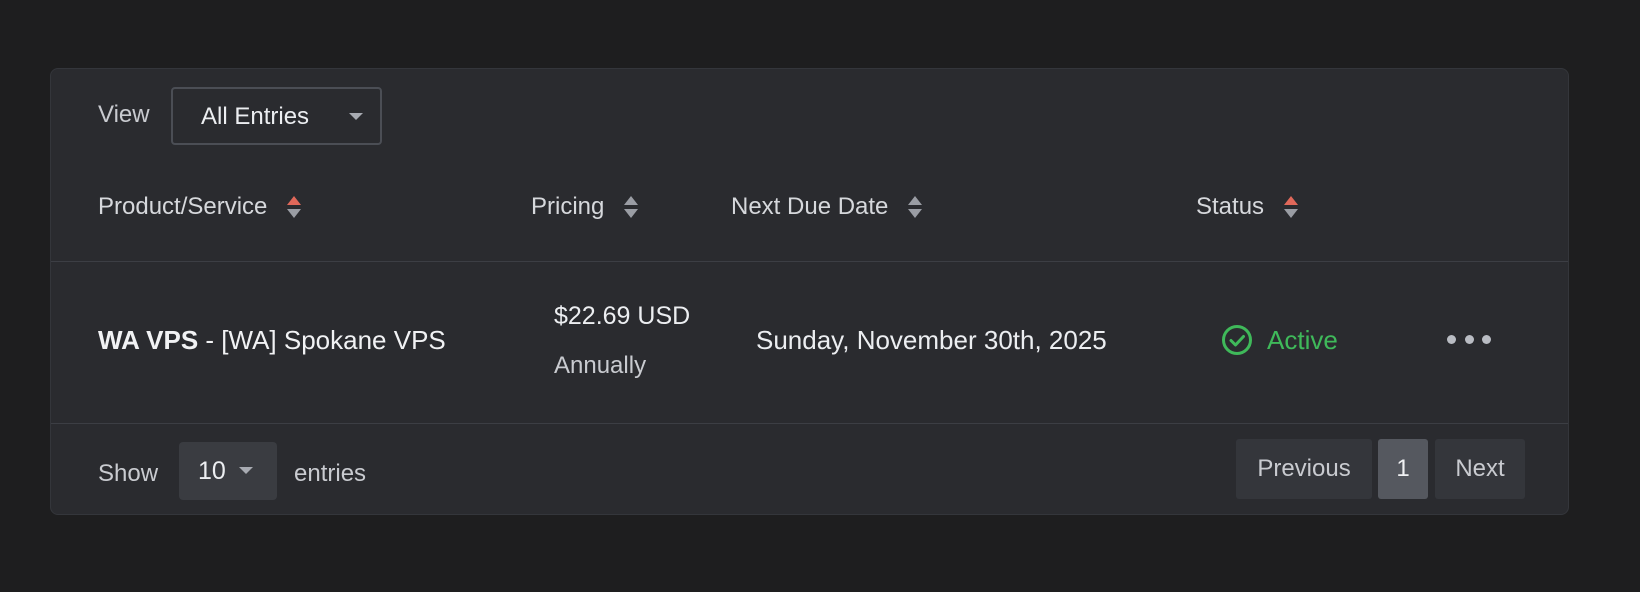 This screenshot has width=1640, height=592. I want to click on view-filter-value: All Entries, so click(255, 116).